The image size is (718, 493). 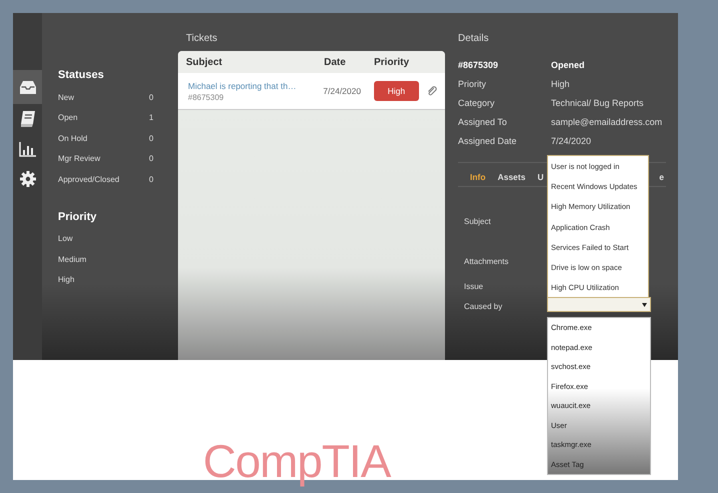 What do you see at coordinates (483, 121) in the screenshot?
I see `field-label: Assigned To` at bounding box center [483, 121].